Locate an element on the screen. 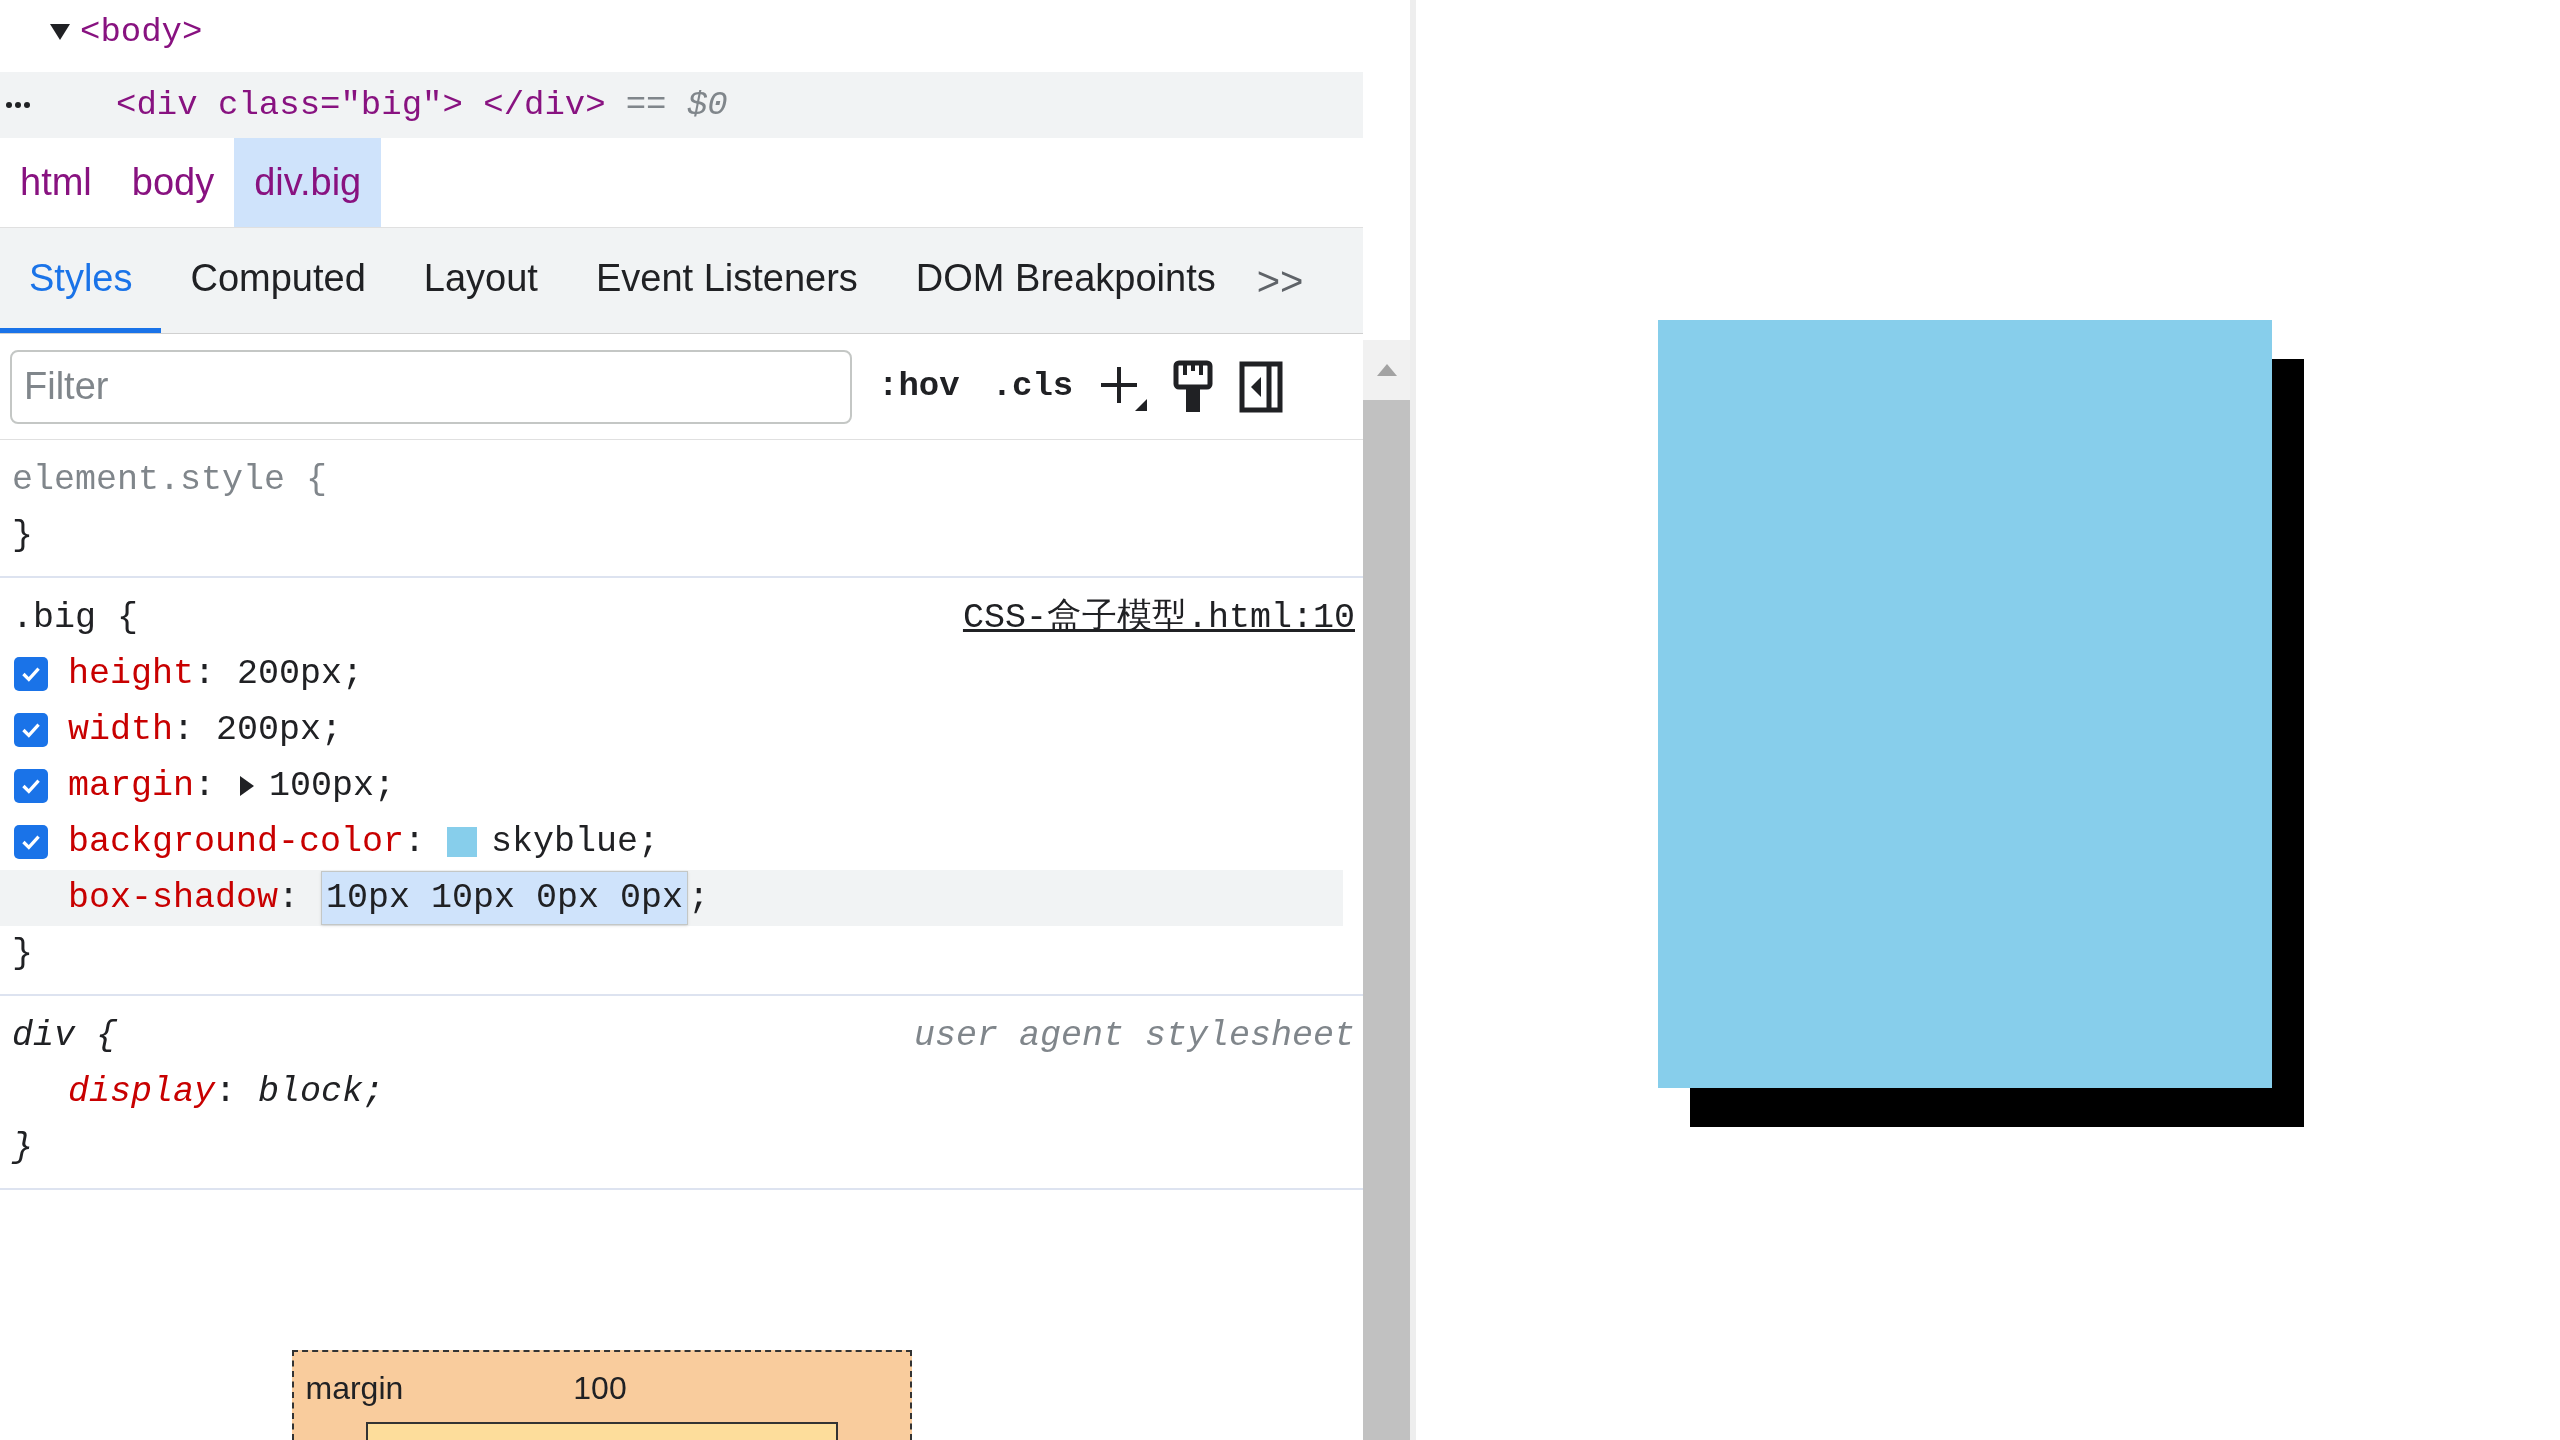 The height and width of the screenshot is (1440, 2560). panel-tab: Styles is located at coordinates (81, 280).